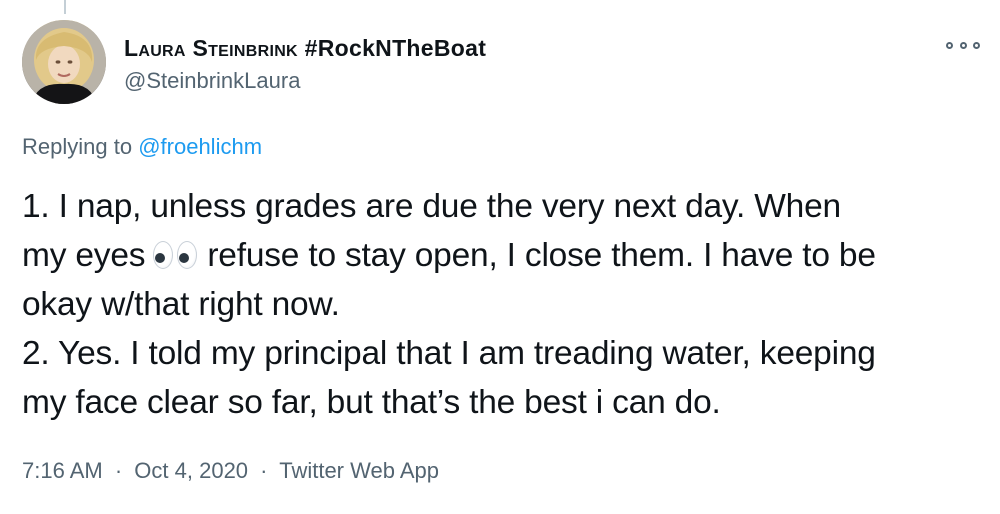 This screenshot has width=1000, height=514. Describe the element at coordinates (176, 254) in the screenshot. I see `eyes-emoji-icon` at that location.